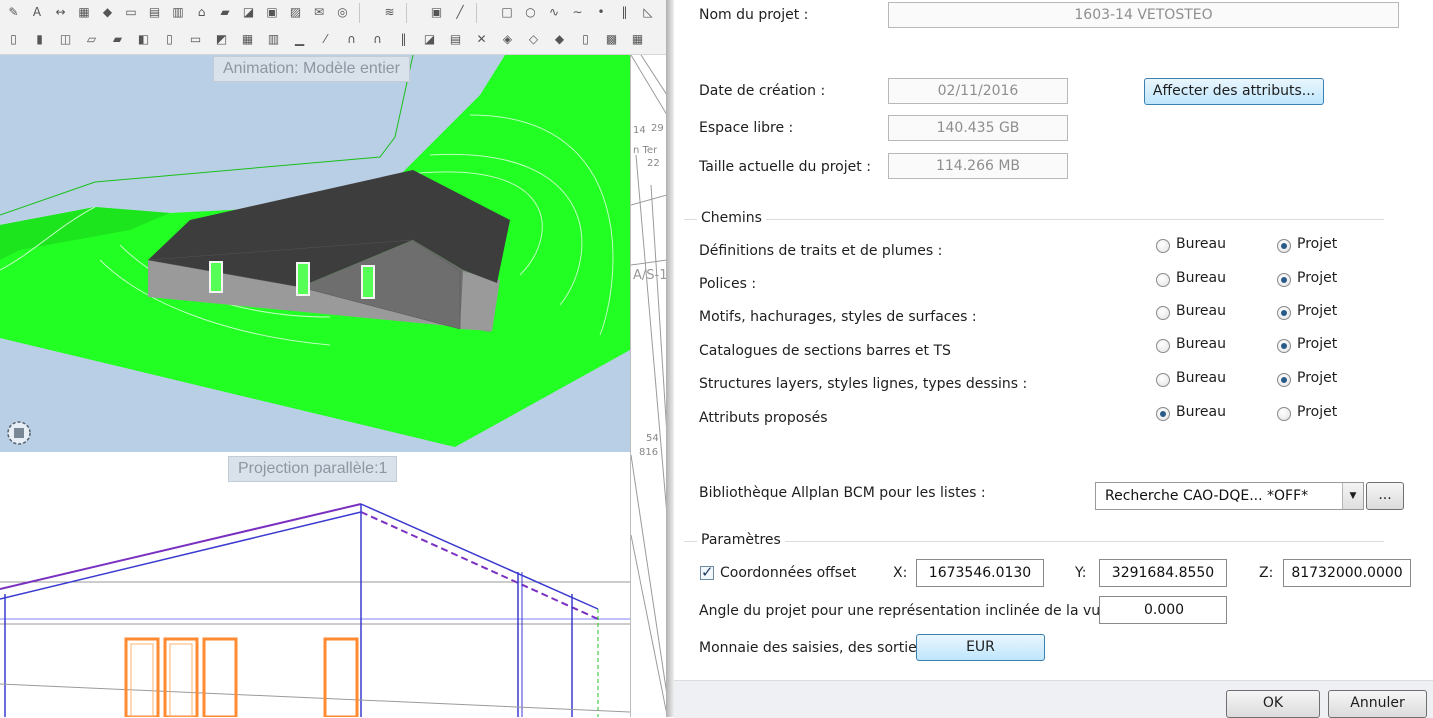  What do you see at coordinates (481, 39) in the screenshot?
I see `architecture-tool-icon: ✕` at bounding box center [481, 39].